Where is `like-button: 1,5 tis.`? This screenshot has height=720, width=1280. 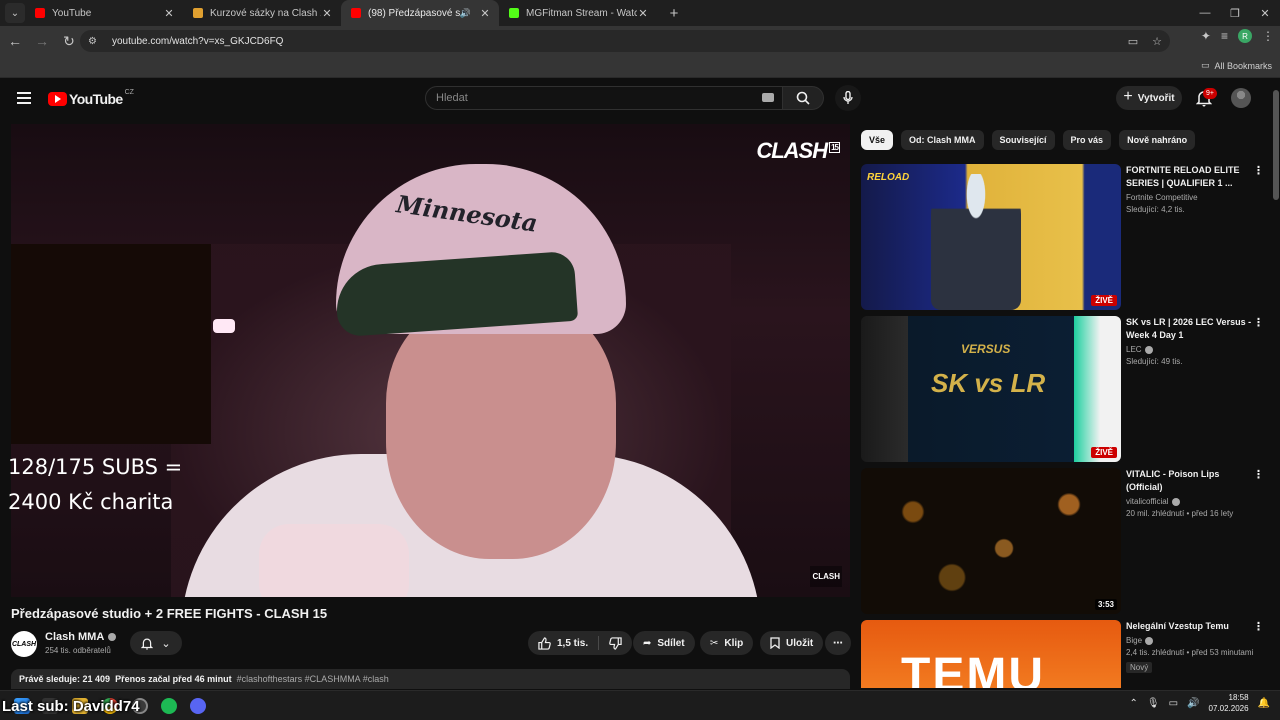
like-button: 1,5 tis. is located at coordinates (563, 643).